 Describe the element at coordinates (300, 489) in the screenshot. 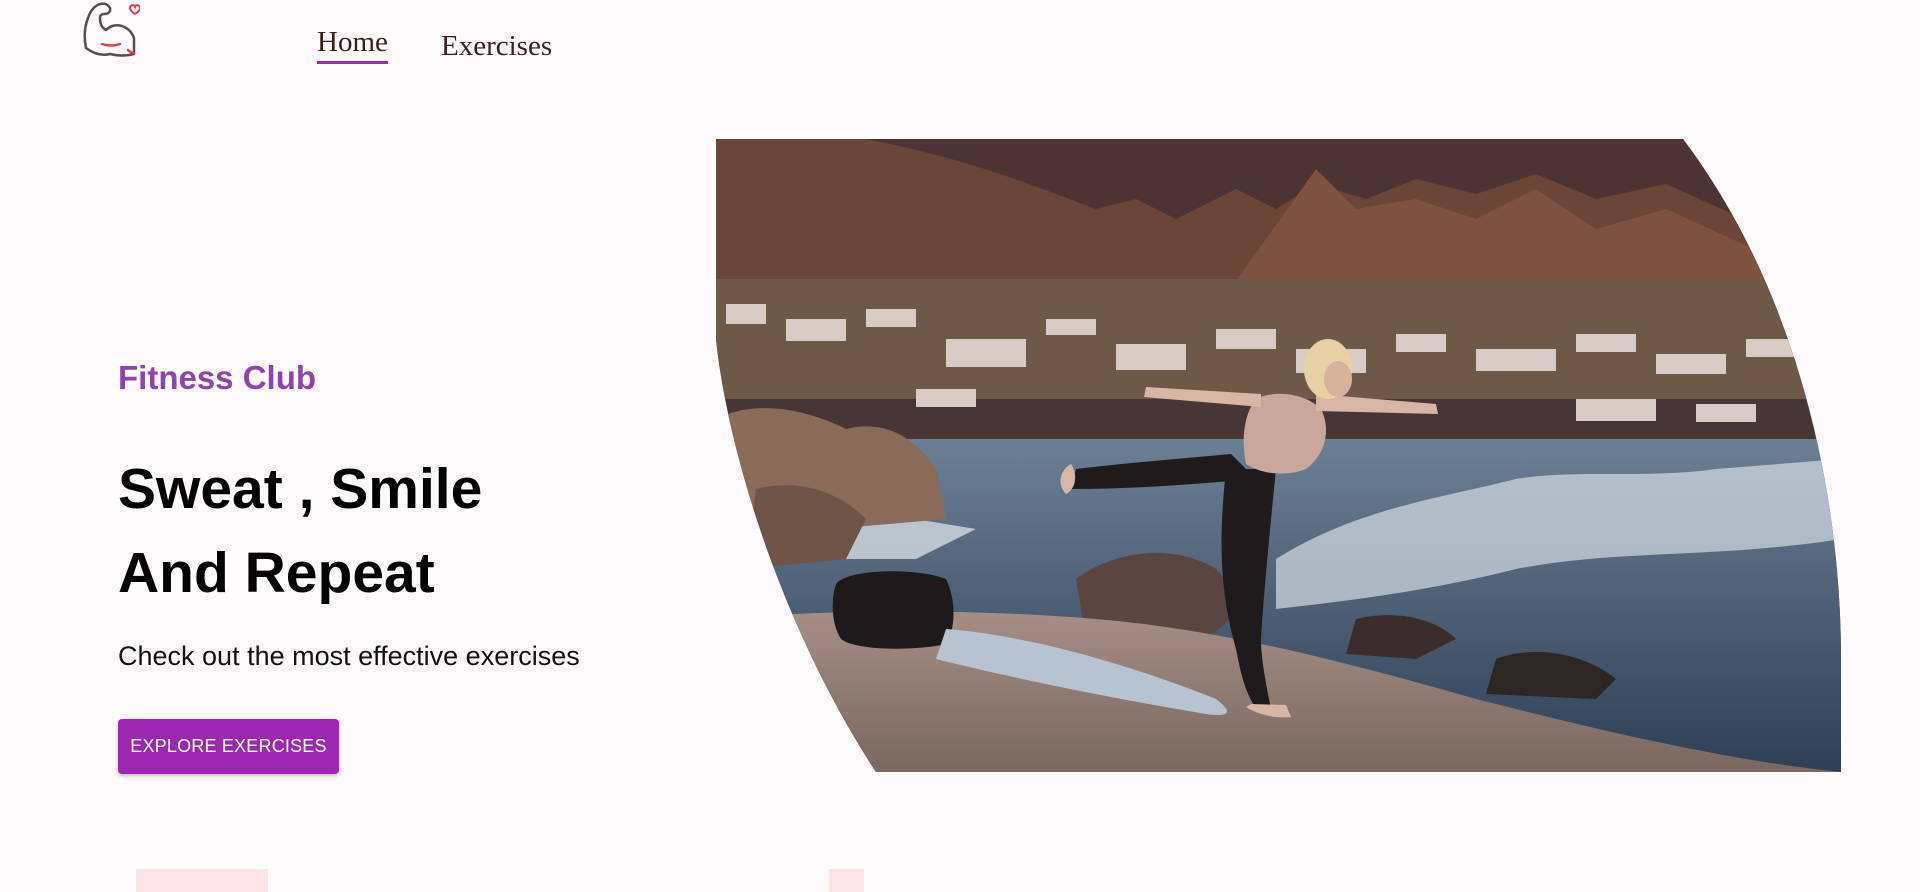

I see `hero-title-line-1: Sweat , Smile` at that location.